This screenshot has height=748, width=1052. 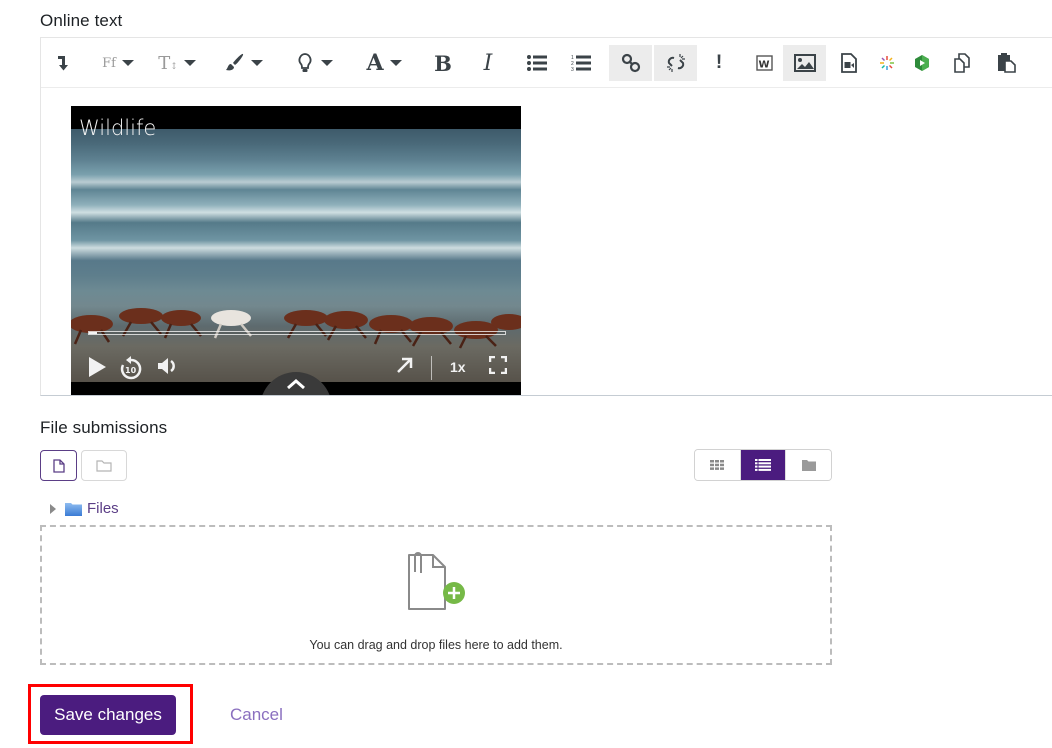 What do you see at coordinates (458, 367) in the screenshot?
I see `playback-speed-button: 1x` at bounding box center [458, 367].